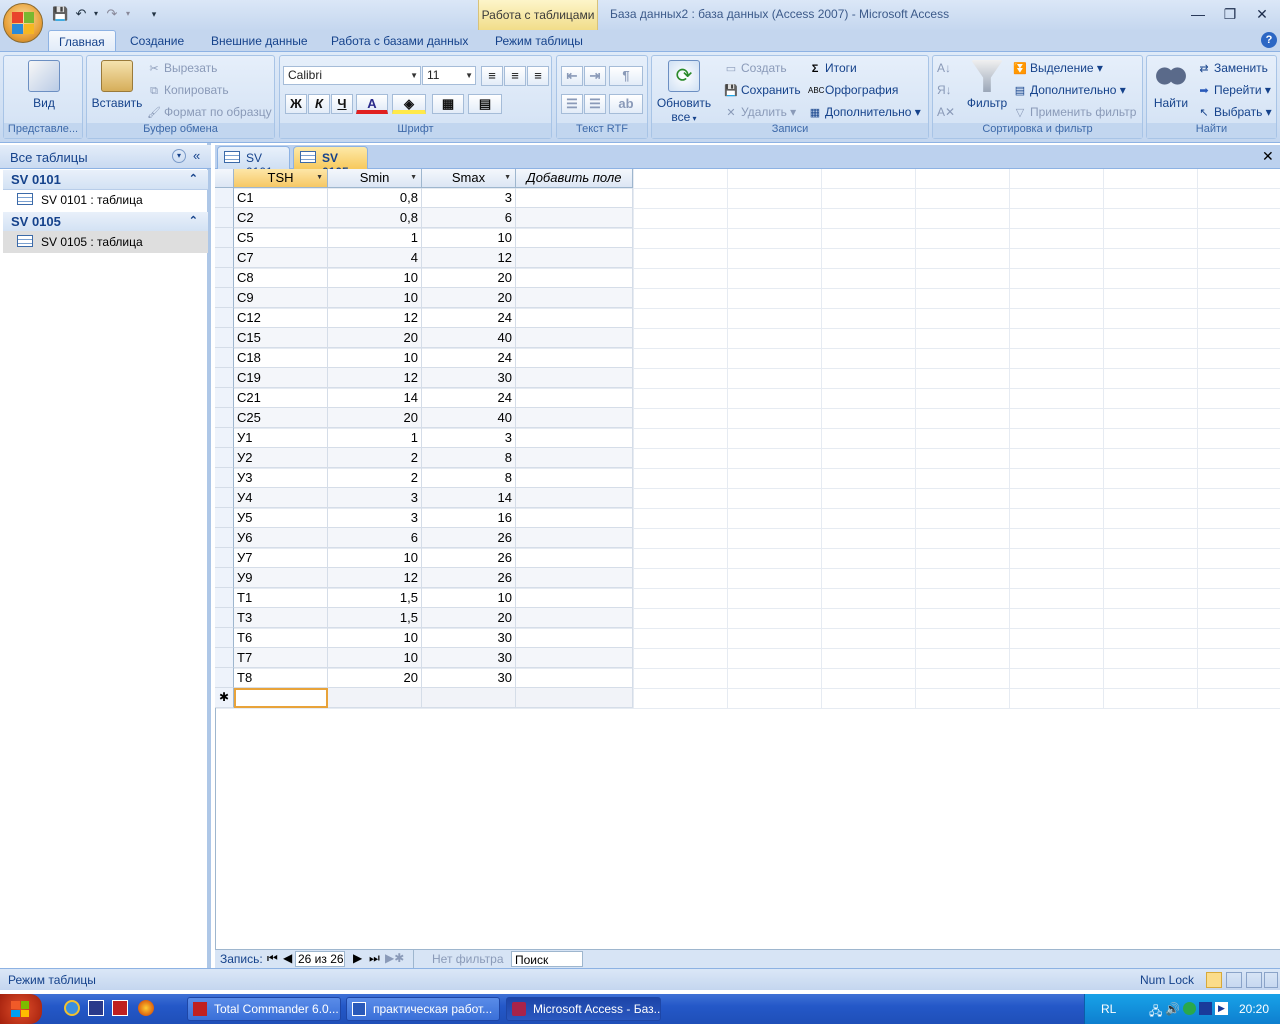  What do you see at coordinates (281, 258) in the screenshot?
I see `cell-tsh: C7` at bounding box center [281, 258].